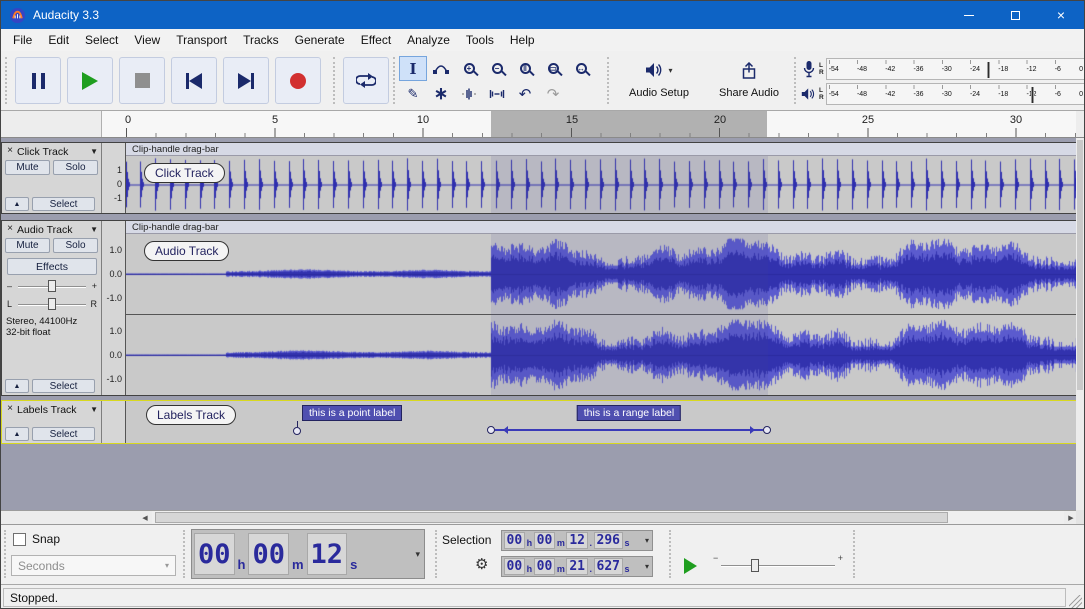 This screenshot has width=1085, height=609. Describe the element at coordinates (480, 40) in the screenshot. I see `menu-item: Tools` at that location.